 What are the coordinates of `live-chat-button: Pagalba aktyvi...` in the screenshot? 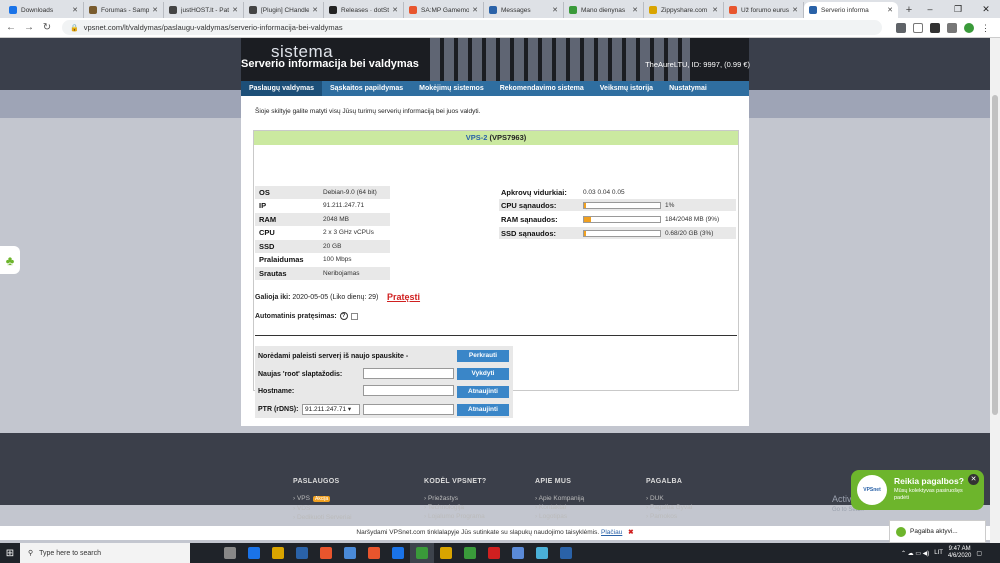 It's located at (937, 531).